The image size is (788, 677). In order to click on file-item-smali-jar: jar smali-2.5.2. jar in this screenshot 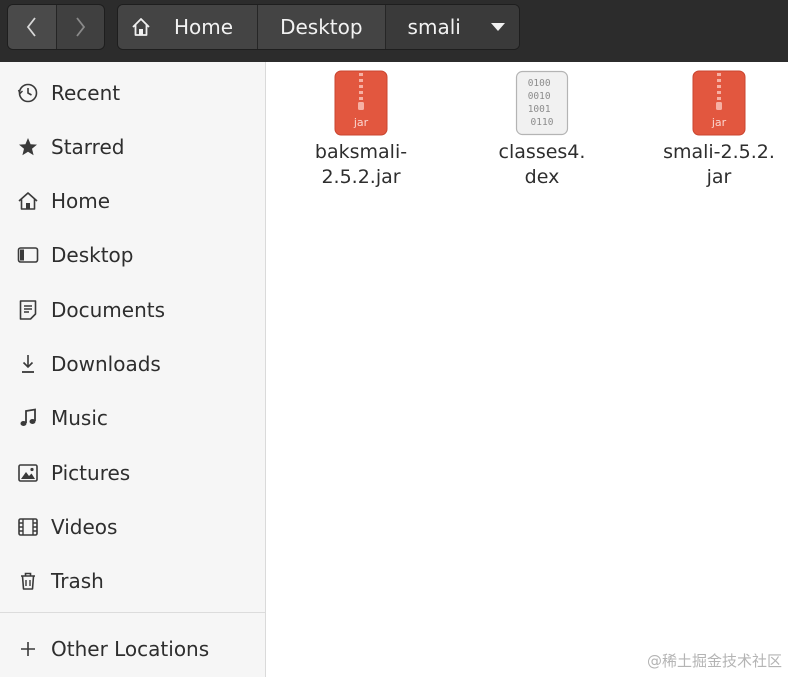, I will do `click(713, 130)`.